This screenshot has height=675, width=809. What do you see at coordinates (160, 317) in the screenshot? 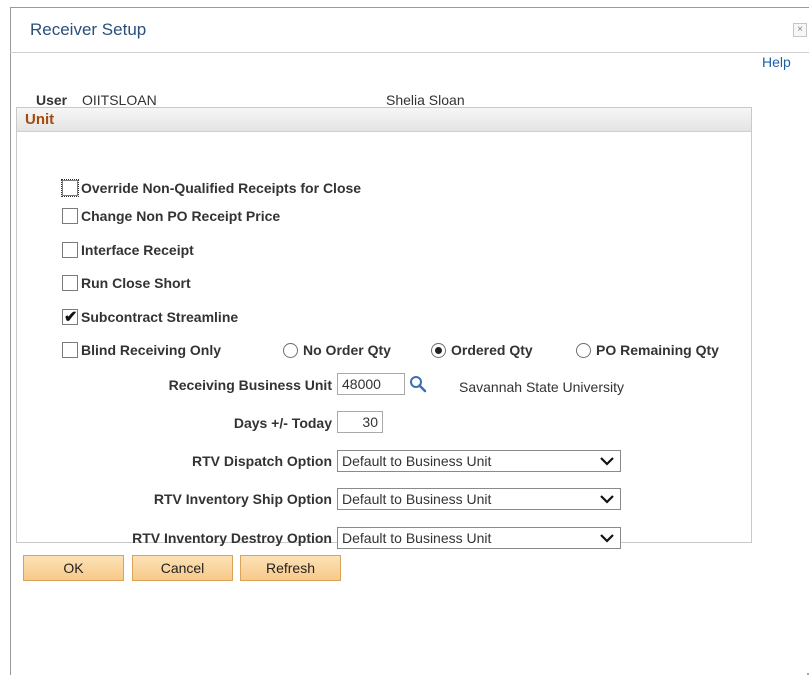
I see `subcontract-streamline-label: Subcontract Streamline` at bounding box center [160, 317].